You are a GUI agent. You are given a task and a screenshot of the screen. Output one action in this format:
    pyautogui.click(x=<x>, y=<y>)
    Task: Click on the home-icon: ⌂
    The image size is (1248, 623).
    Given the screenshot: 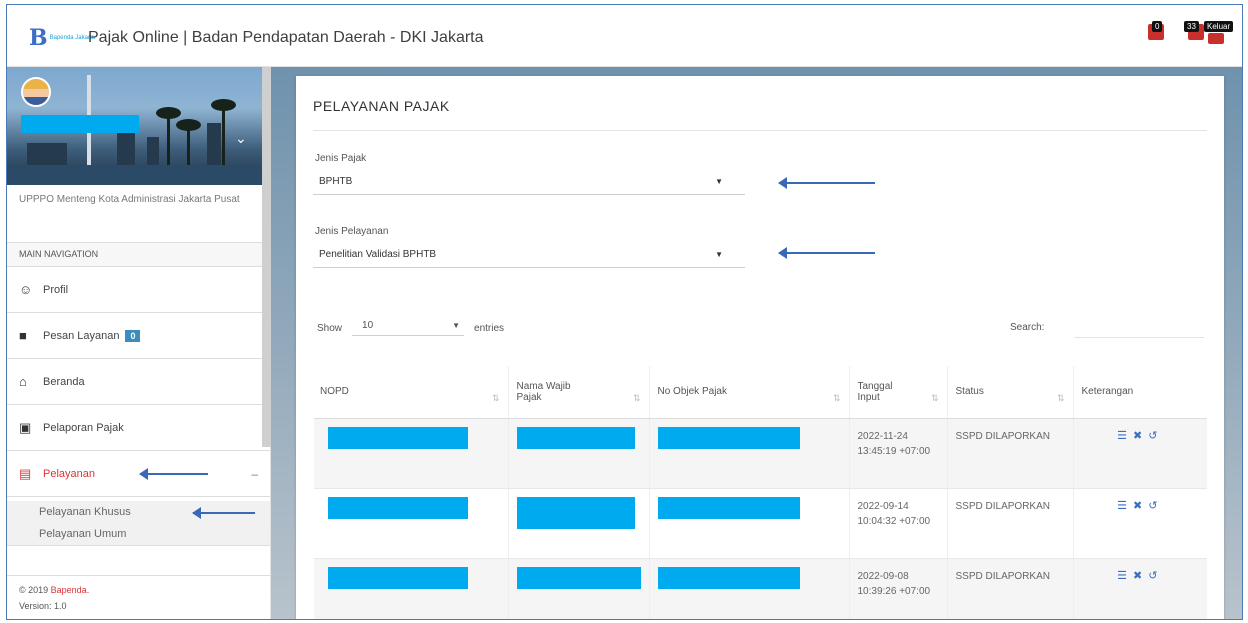 What is the action you would take?
    pyautogui.click(x=23, y=381)
    